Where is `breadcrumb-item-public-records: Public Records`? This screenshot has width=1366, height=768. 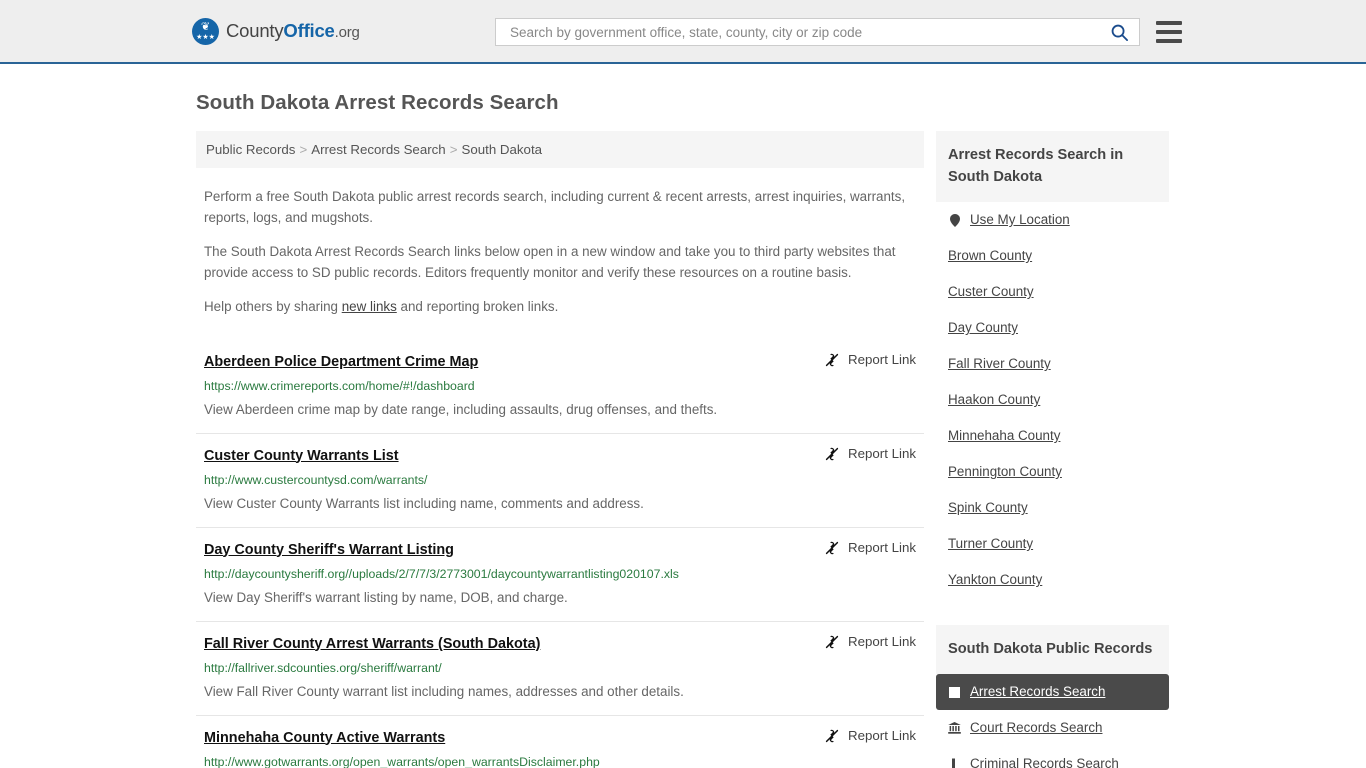
breadcrumb-item-public-records: Public Records is located at coordinates (250, 149).